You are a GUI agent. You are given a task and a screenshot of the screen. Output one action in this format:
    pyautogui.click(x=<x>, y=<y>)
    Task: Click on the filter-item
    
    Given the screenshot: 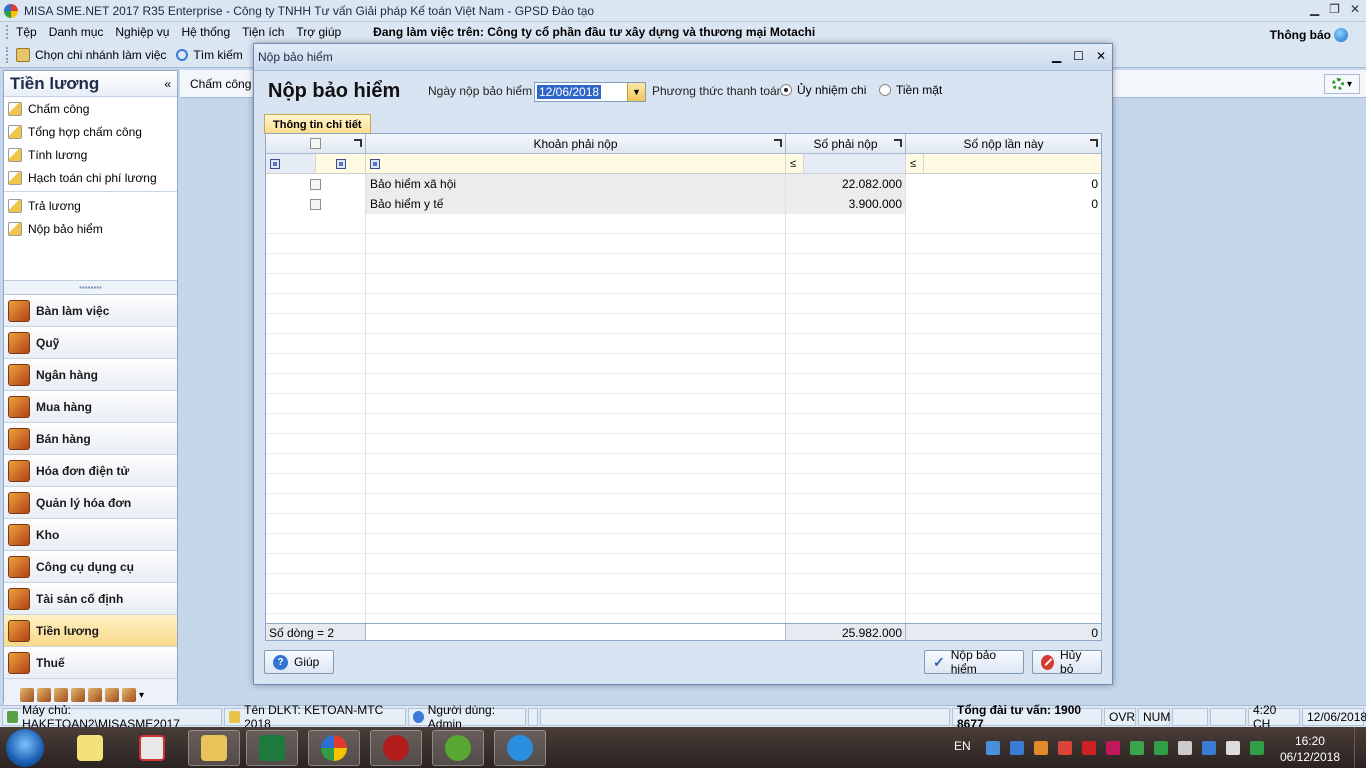 What is the action you would take?
    pyautogui.click(x=576, y=164)
    